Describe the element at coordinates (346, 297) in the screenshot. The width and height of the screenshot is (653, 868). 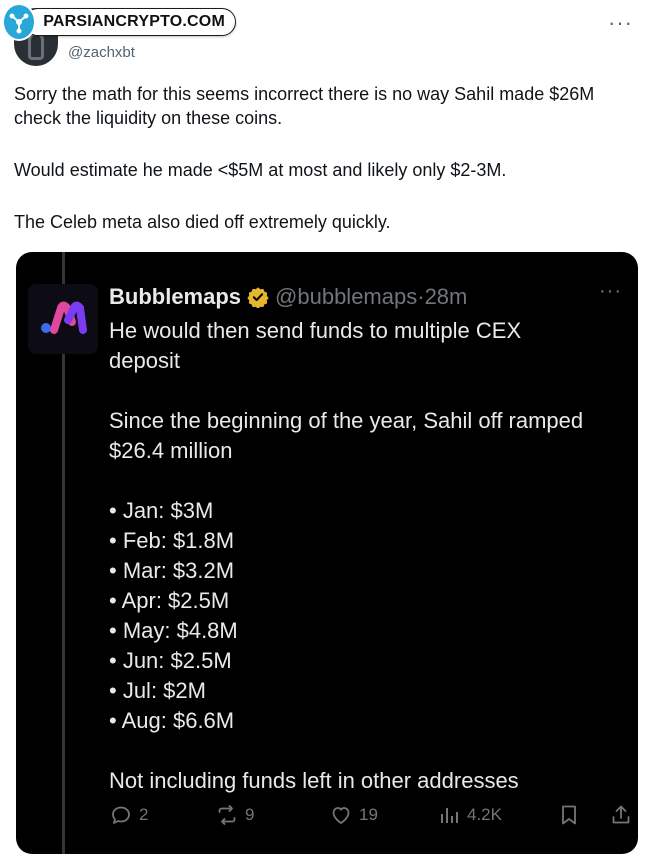
I see `quoted-author-handle: @bubblemaps` at that location.